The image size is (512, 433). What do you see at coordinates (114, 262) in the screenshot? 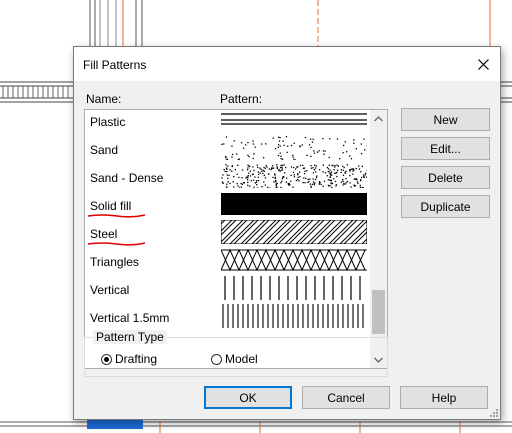
I see `pattern-name: Triangles` at bounding box center [114, 262].